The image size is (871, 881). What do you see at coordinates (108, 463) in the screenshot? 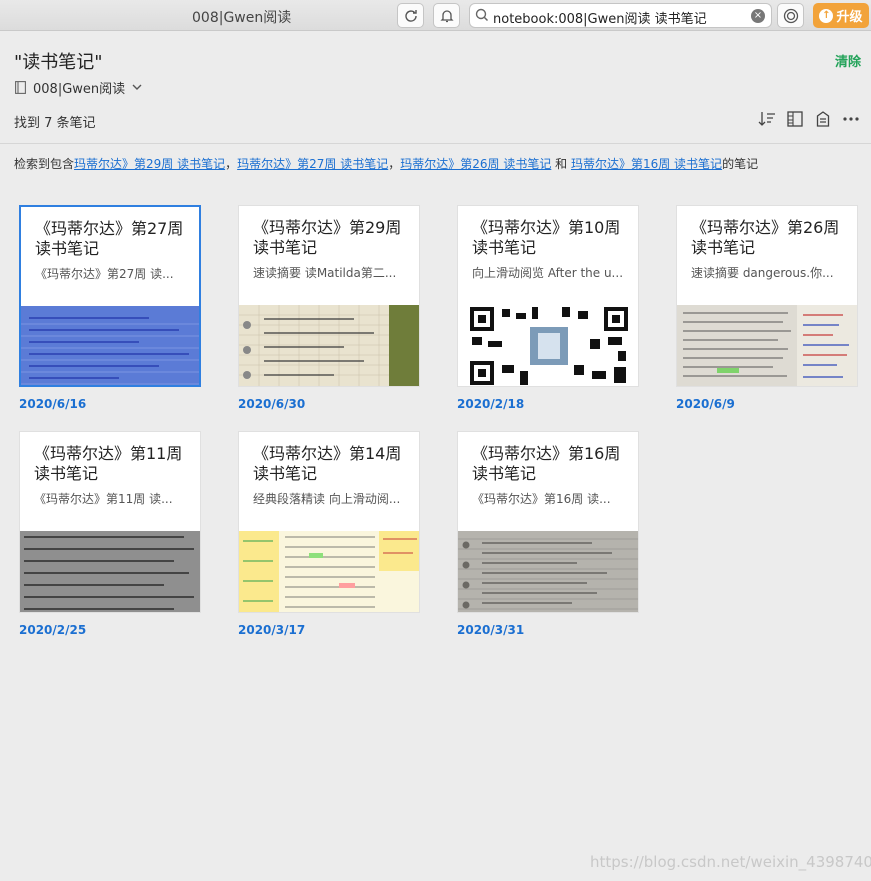
I see `note-title: 《玛蒂尔达》第11周 读书笔记` at bounding box center [108, 463].